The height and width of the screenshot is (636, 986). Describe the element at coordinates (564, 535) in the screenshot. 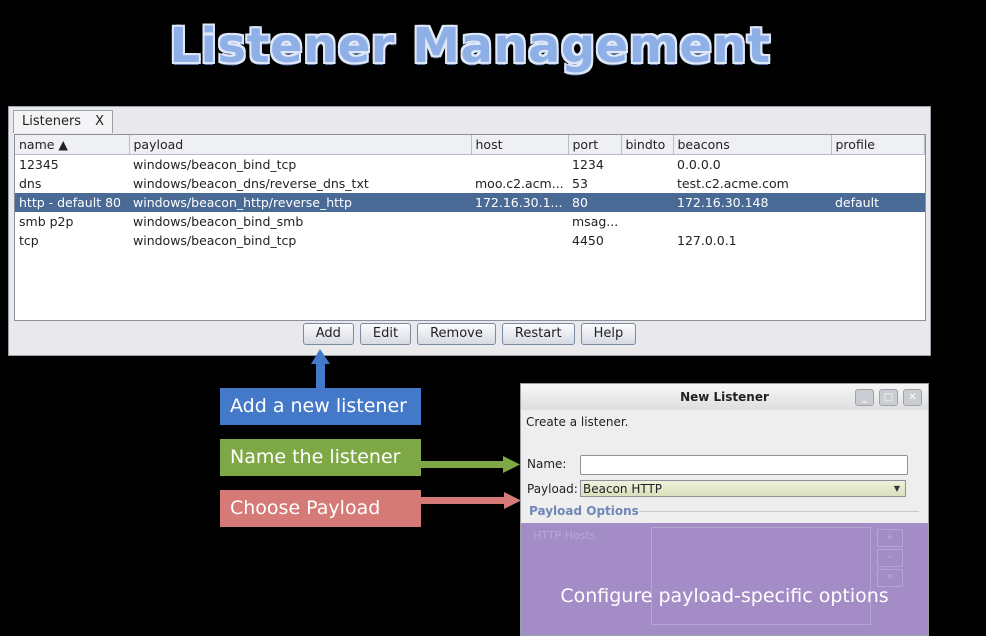

I see `http-hosts-label: HTTP Hosts` at that location.